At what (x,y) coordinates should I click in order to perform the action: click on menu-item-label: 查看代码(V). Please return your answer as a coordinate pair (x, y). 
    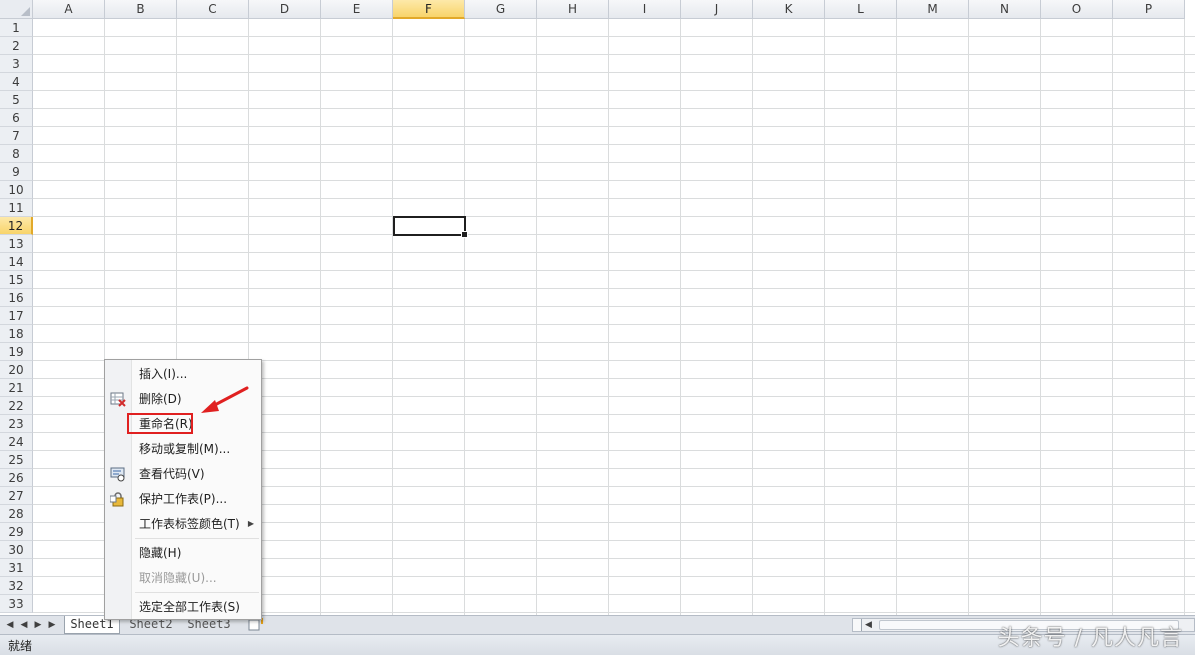
    Looking at the image, I should click on (172, 474).